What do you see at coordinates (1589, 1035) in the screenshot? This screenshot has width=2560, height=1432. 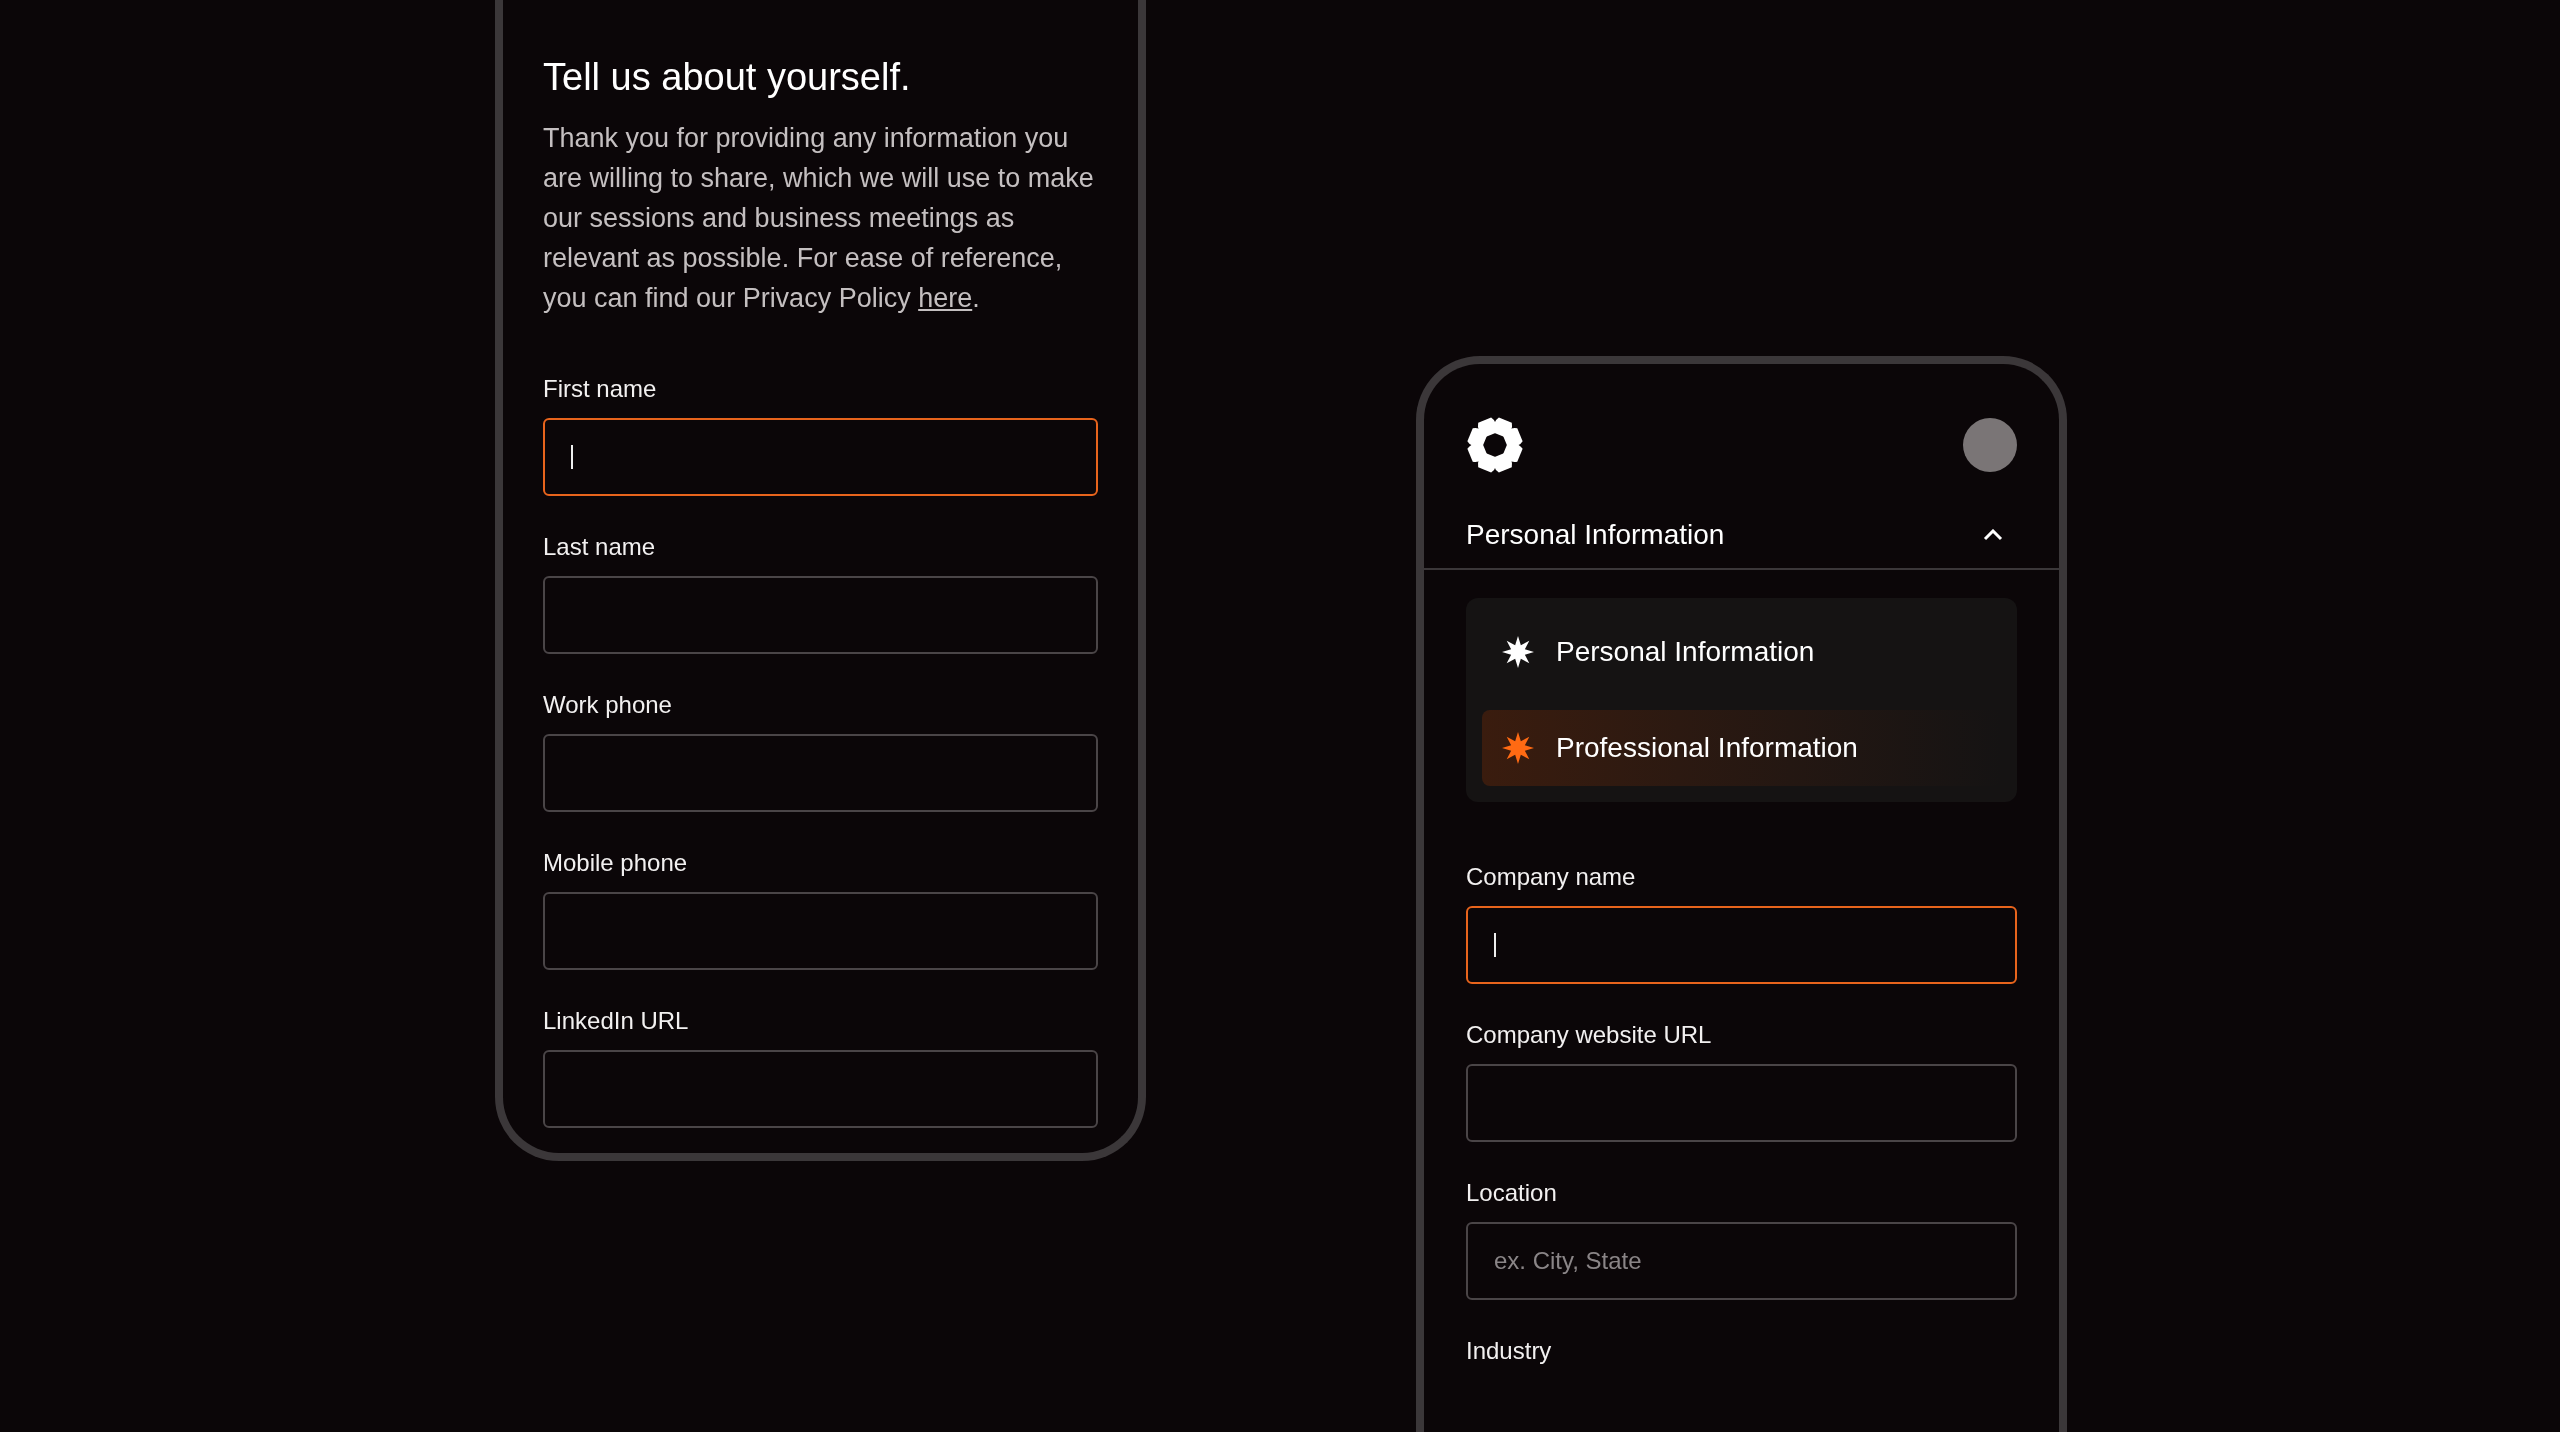 I see `field-label: Company website URL` at bounding box center [1589, 1035].